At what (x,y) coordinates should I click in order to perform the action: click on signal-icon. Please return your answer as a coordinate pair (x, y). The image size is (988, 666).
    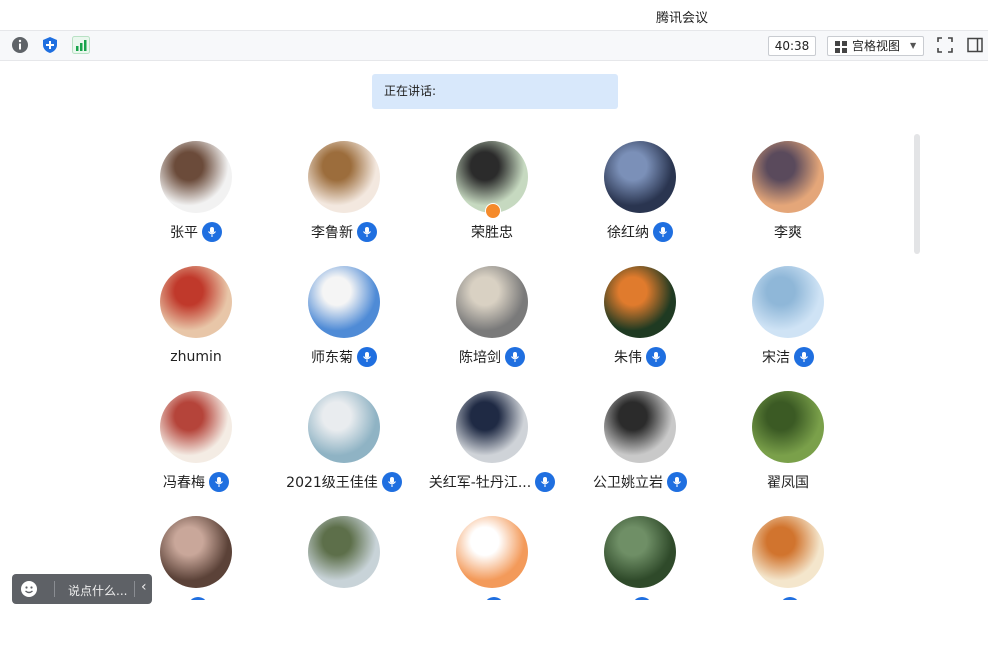
    Looking at the image, I should click on (81, 45).